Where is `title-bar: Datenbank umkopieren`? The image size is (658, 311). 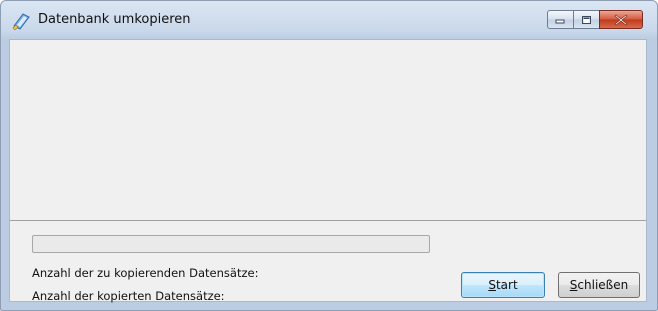 title-bar: Datenbank umkopieren is located at coordinates (329, 20).